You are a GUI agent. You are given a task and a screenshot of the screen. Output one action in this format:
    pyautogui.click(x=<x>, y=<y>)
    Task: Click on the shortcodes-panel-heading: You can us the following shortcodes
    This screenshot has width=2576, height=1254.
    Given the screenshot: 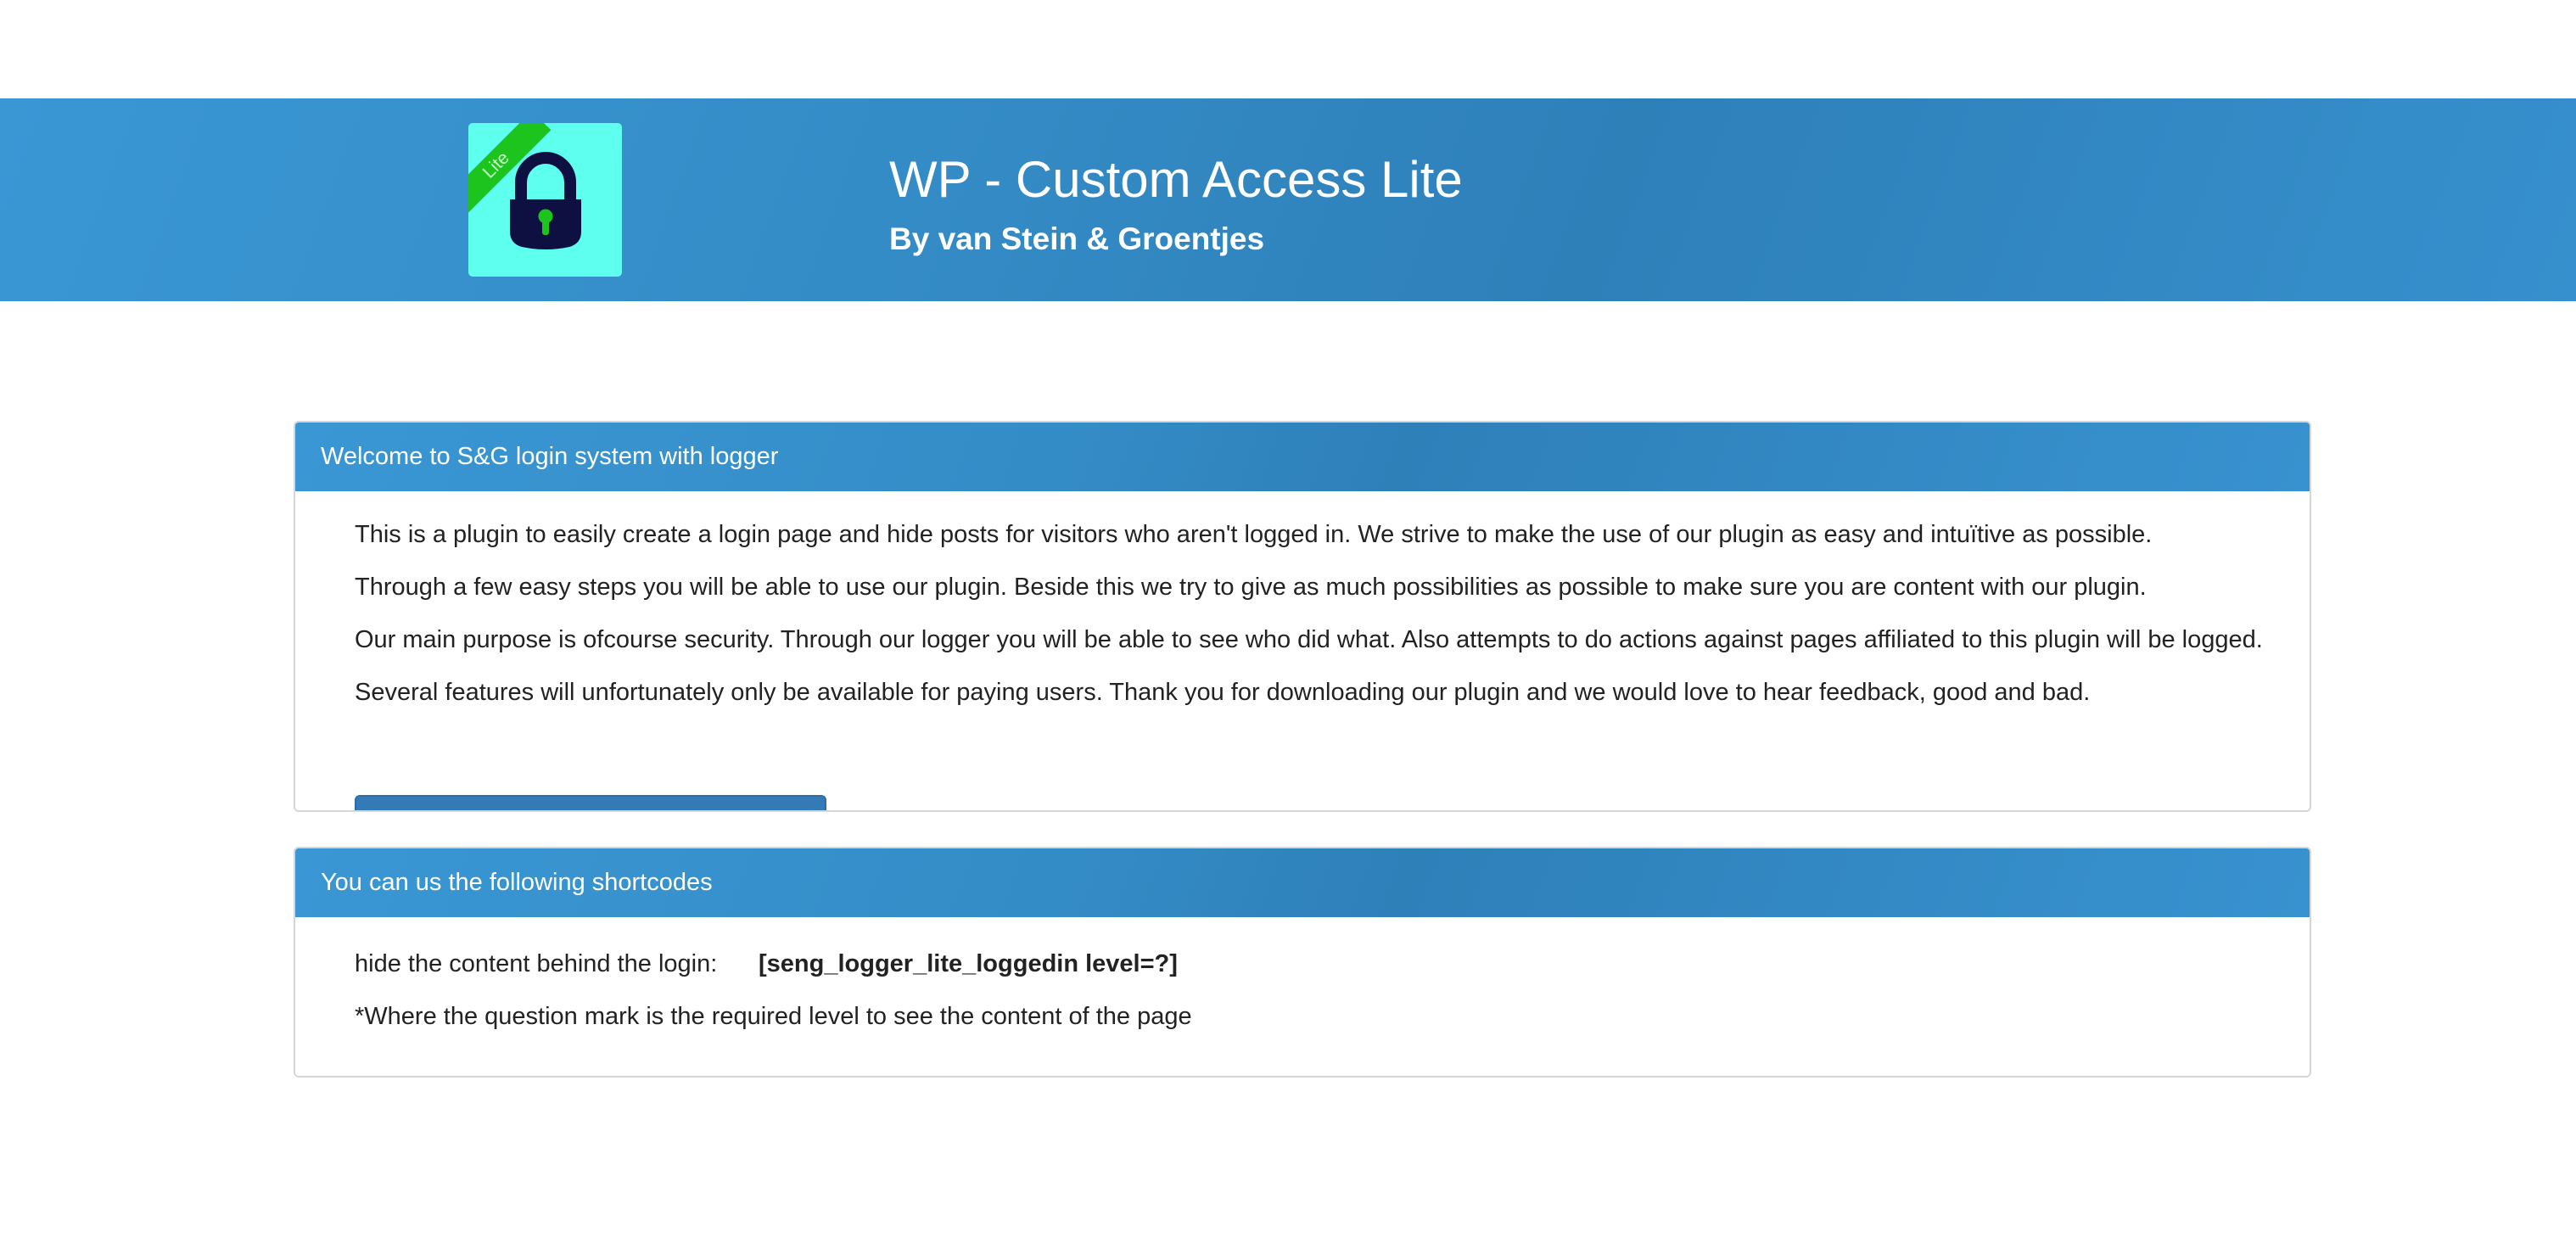 What is the action you would take?
    pyautogui.click(x=1302, y=882)
    